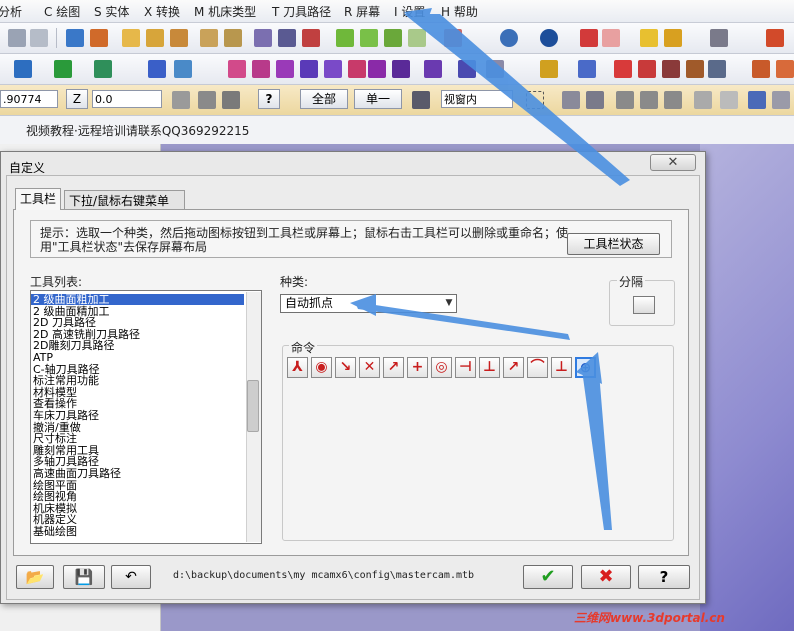  I want to click on reset-button: ↶, so click(131, 577).